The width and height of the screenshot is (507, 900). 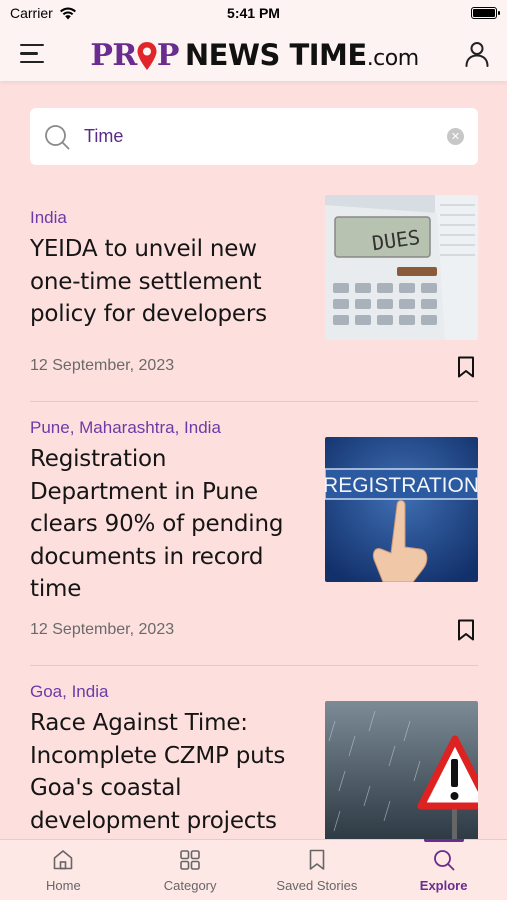 What do you see at coordinates (477, 54) in the screenshot?
I see `user-profile-icon` at bounding box center [477, 54].